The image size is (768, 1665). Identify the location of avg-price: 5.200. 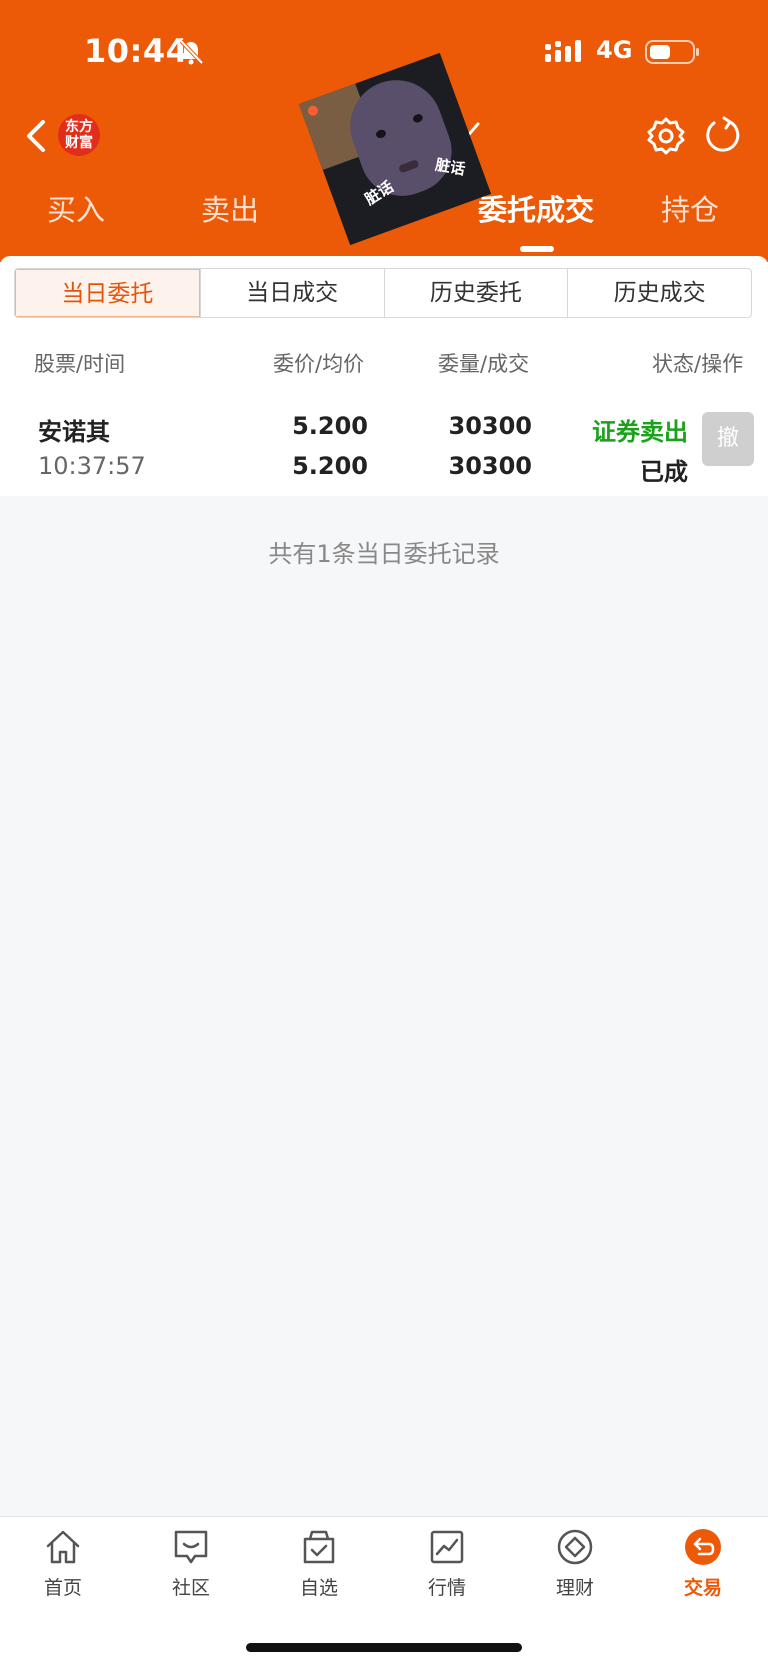
(330, 466).